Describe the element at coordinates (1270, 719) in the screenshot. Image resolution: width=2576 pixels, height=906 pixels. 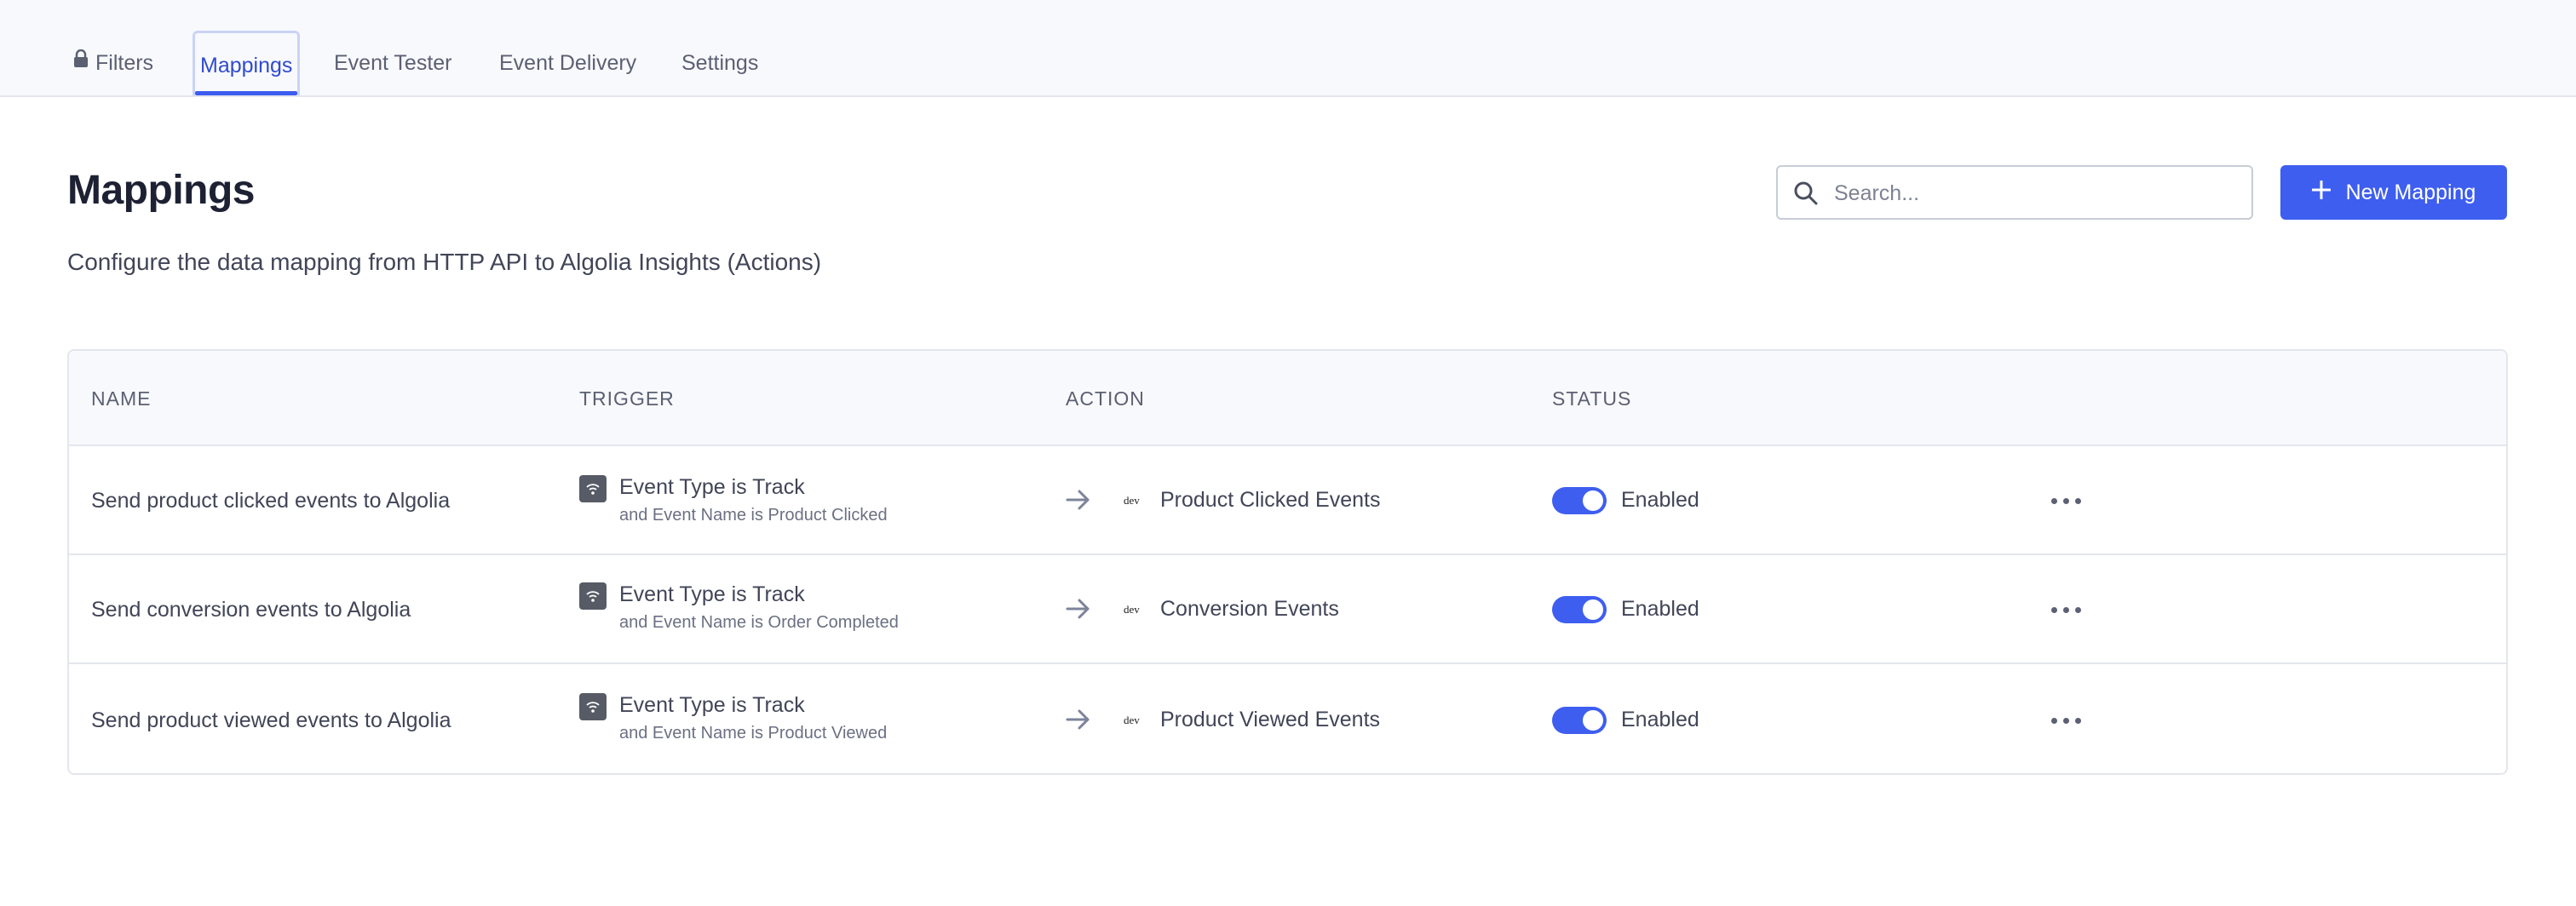
I see `action-name: Product Viewed Events` at that location.